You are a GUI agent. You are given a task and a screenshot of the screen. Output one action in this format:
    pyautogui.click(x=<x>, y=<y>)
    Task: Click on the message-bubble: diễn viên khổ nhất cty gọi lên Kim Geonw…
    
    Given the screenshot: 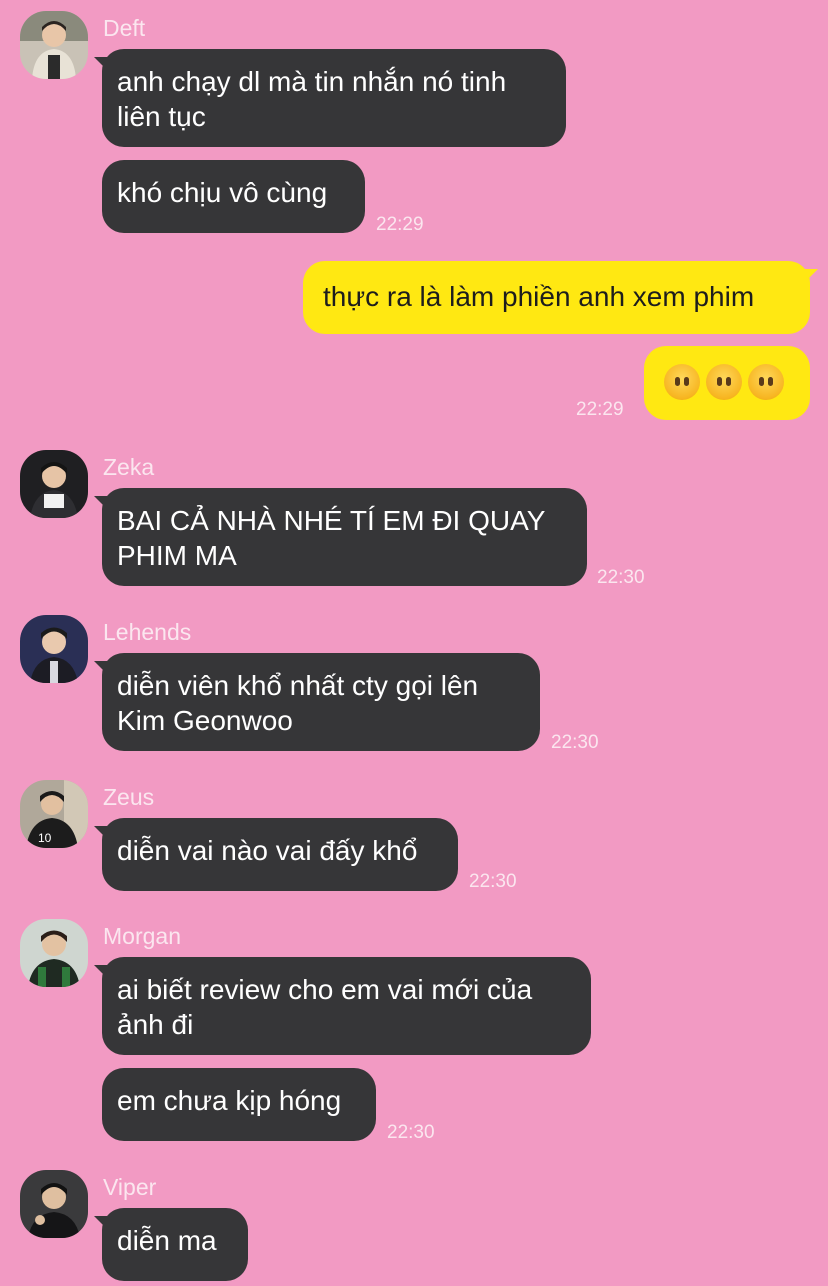 What is the action you would take?
    pyautogui.click(x=317, y=702)
    